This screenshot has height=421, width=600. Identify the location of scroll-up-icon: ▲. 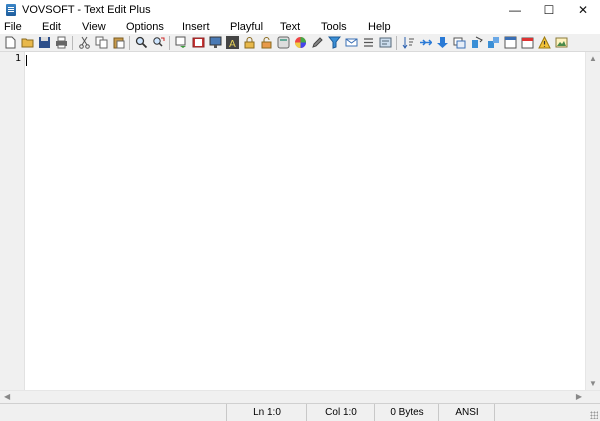
(593, 58).